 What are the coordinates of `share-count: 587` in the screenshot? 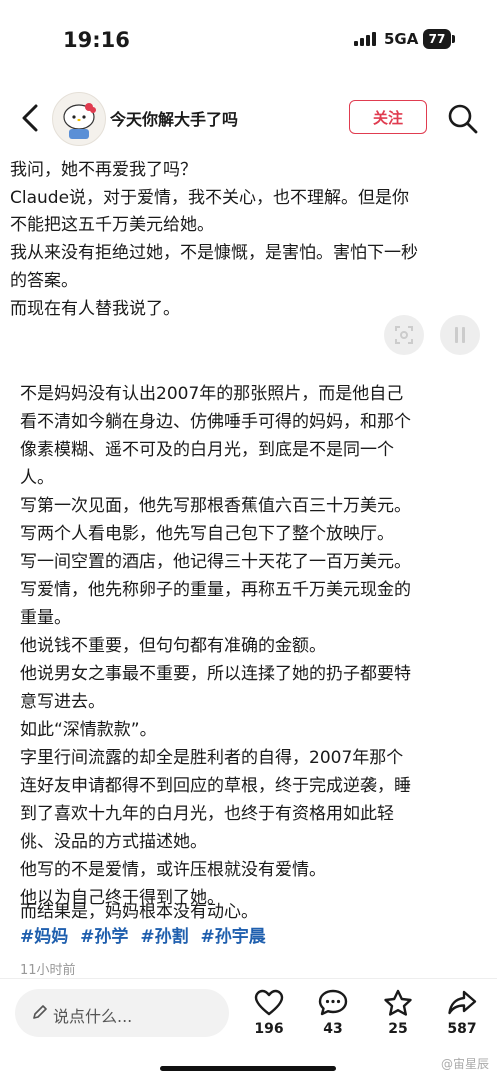 It's located at (462, 1029).